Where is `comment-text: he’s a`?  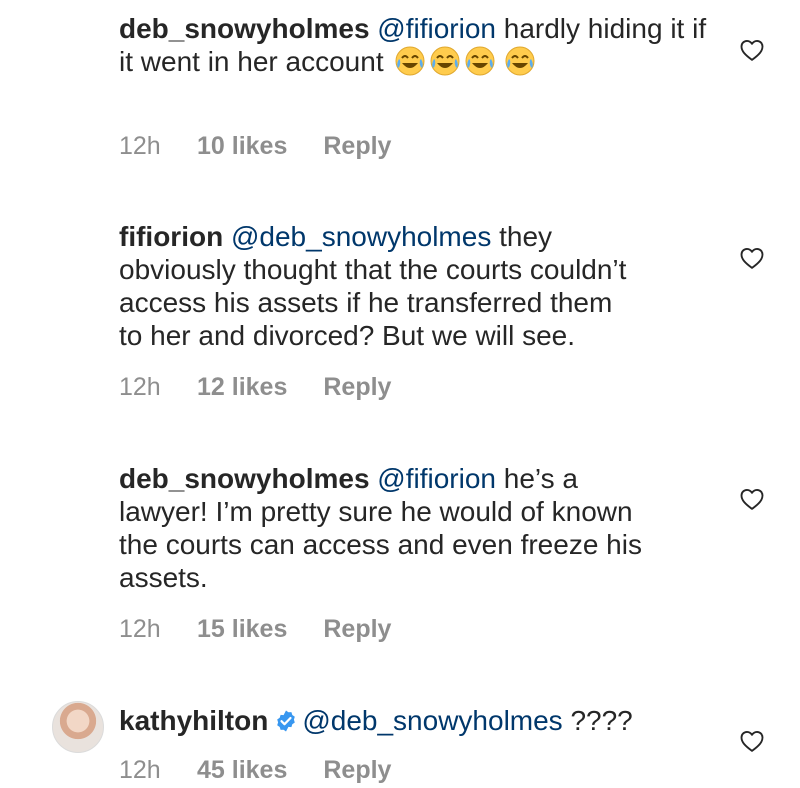
comment-text: he’s a is located at coordinates (540, 478).